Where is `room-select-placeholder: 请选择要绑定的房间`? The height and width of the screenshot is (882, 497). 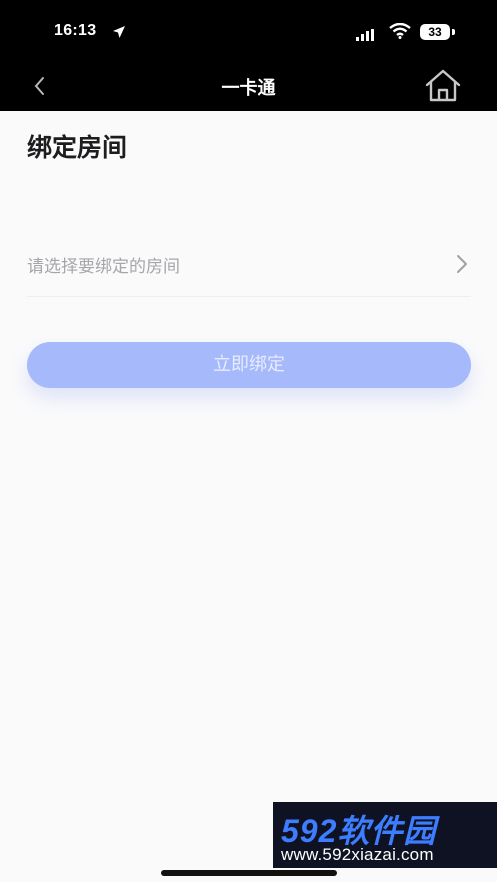
room-select-placeholder: 请选择要绑定的房间 is located at coordinates (103, 267).